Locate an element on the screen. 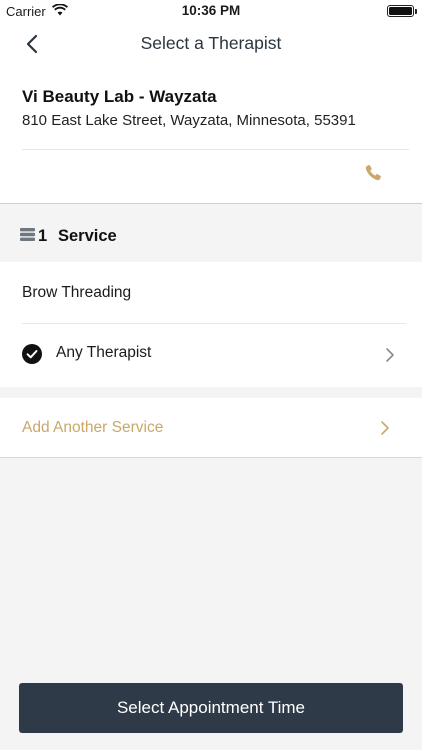 The width and height of the screenshot is (422, 750). navigation-bar: Select a Therapist is located at coordinates (211, 44).